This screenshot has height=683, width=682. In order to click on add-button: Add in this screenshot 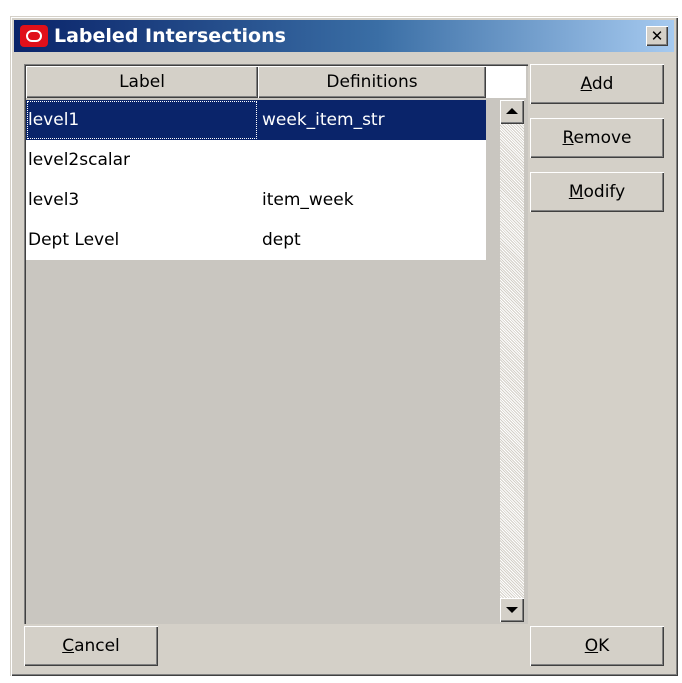, I will do `click(597, 84)`.